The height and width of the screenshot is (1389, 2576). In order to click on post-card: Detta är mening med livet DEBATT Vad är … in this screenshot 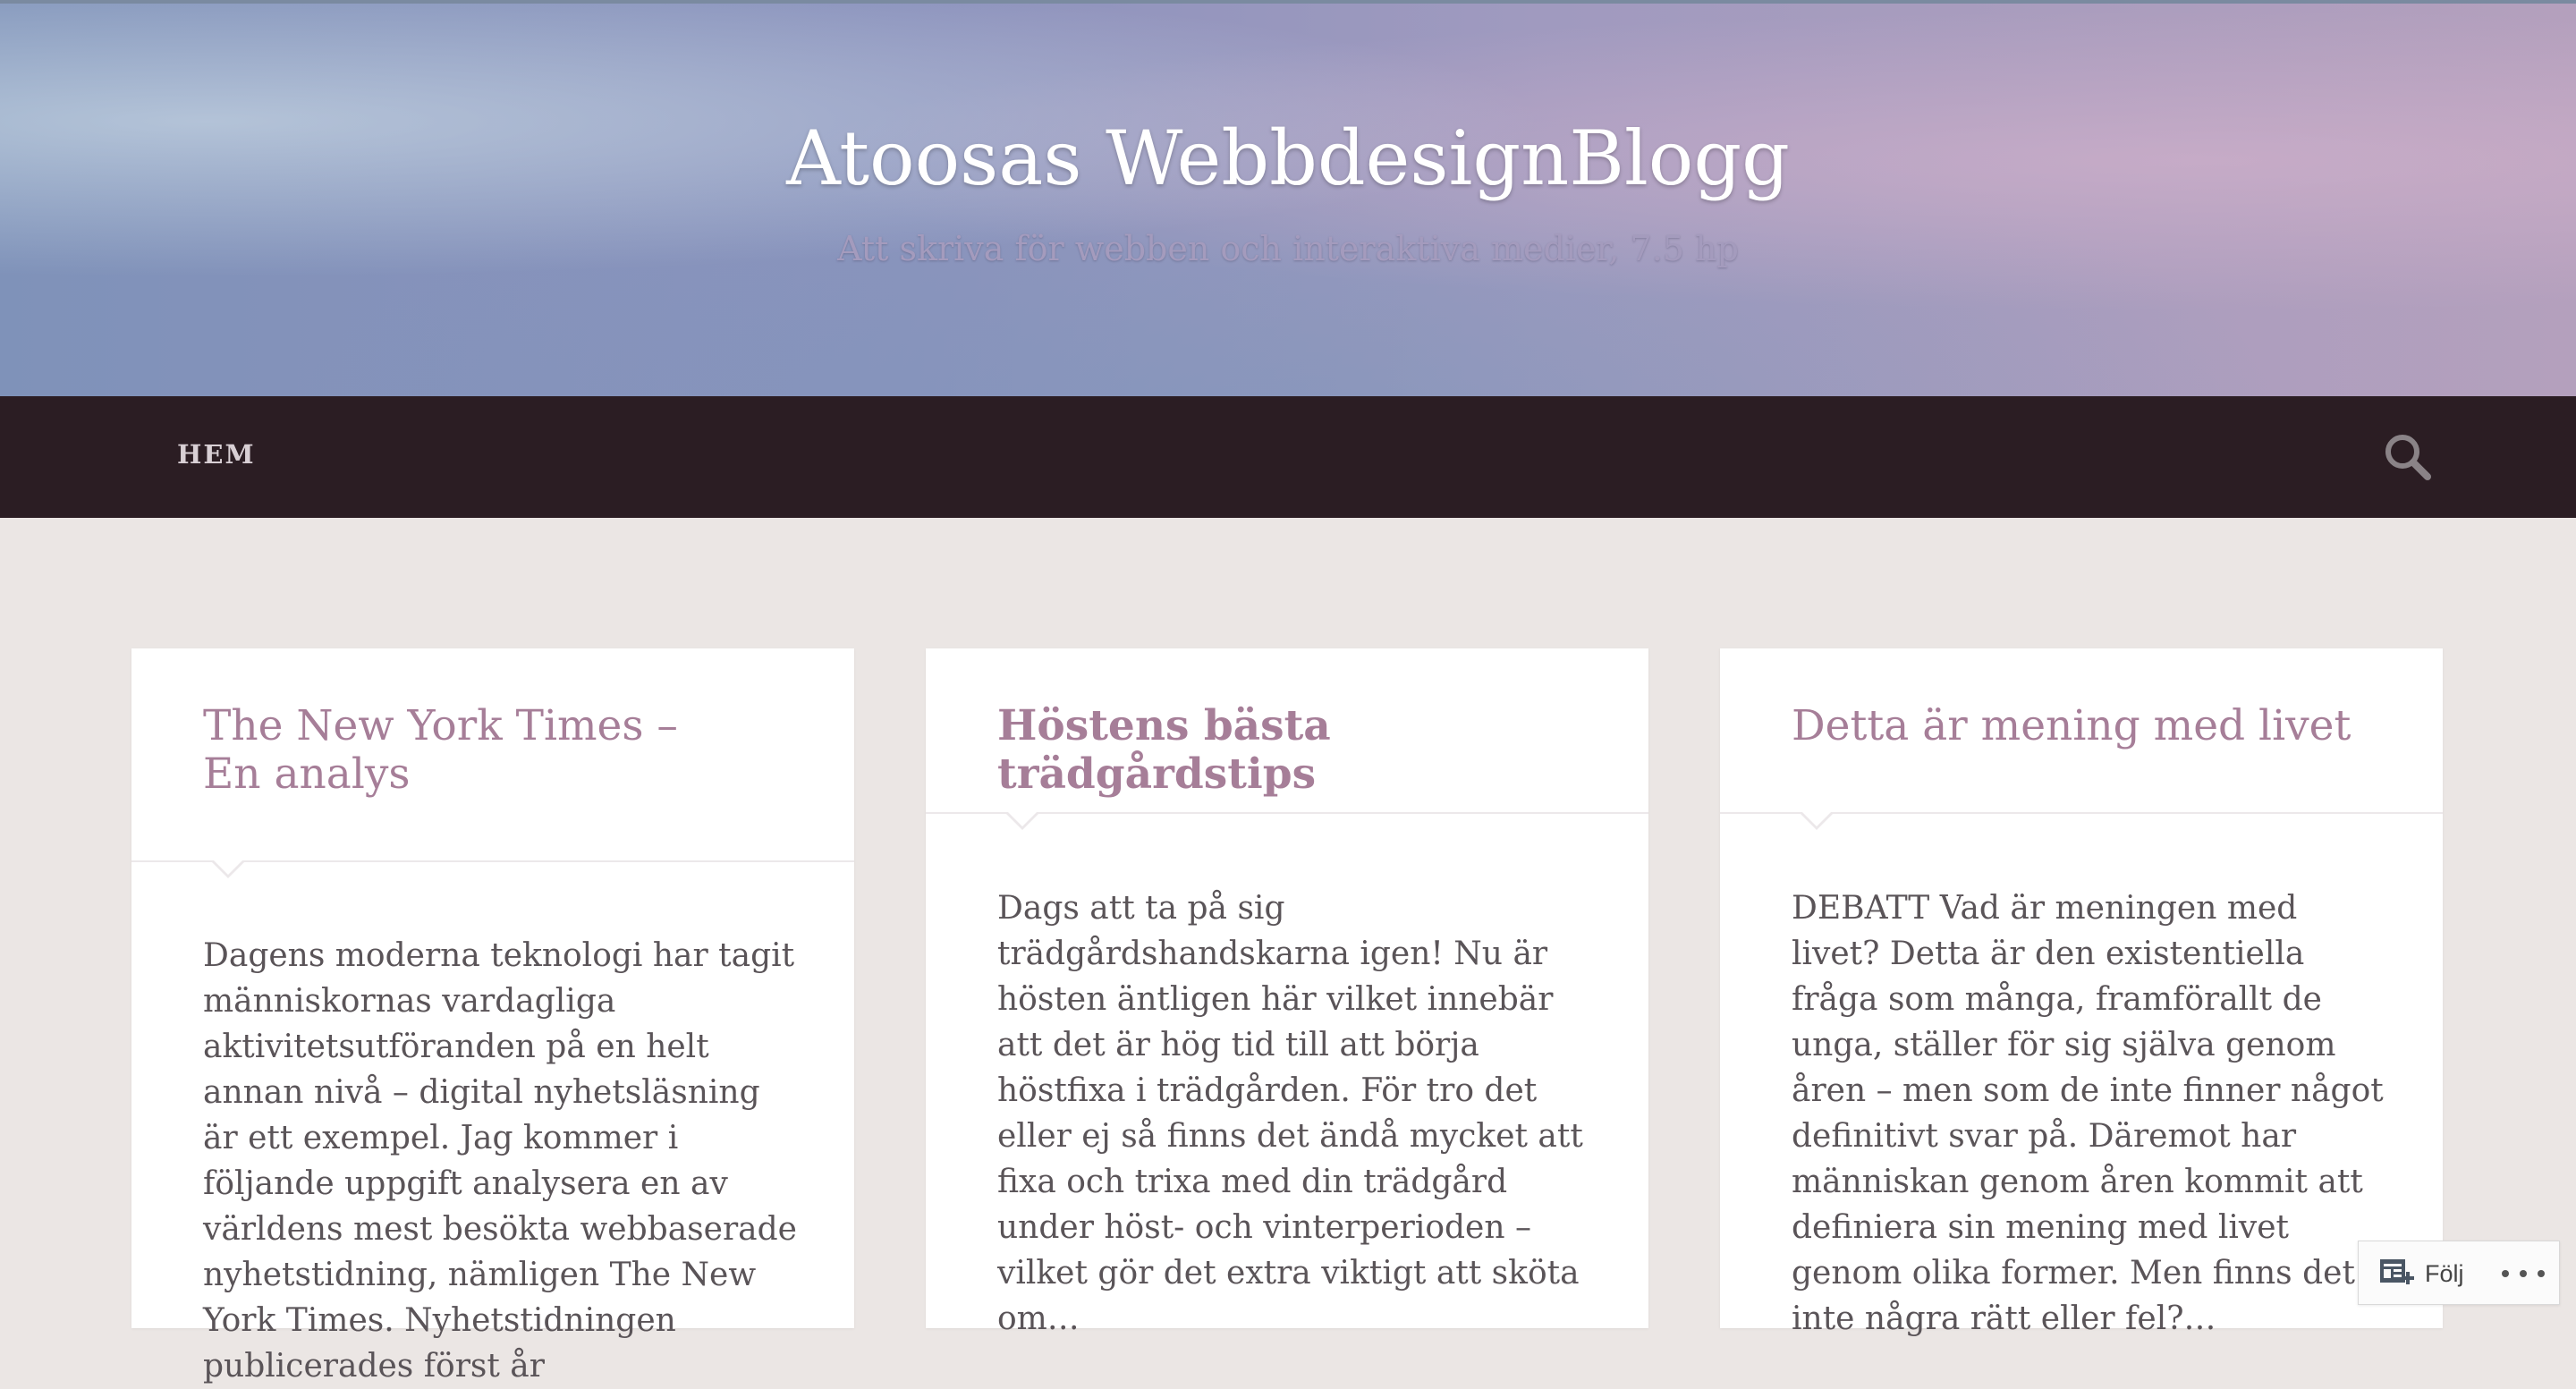, I will do `click(2081, 992)`.